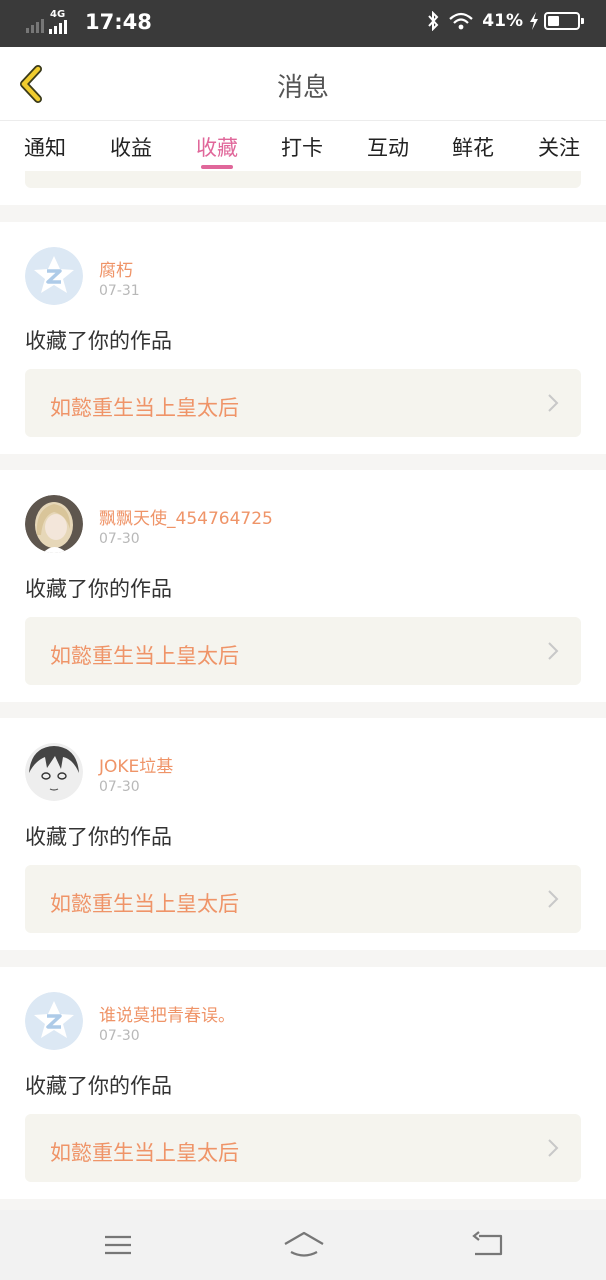 The image size is (606, 1280). I want to click on username: JOKE垃基, so click(136, 764).